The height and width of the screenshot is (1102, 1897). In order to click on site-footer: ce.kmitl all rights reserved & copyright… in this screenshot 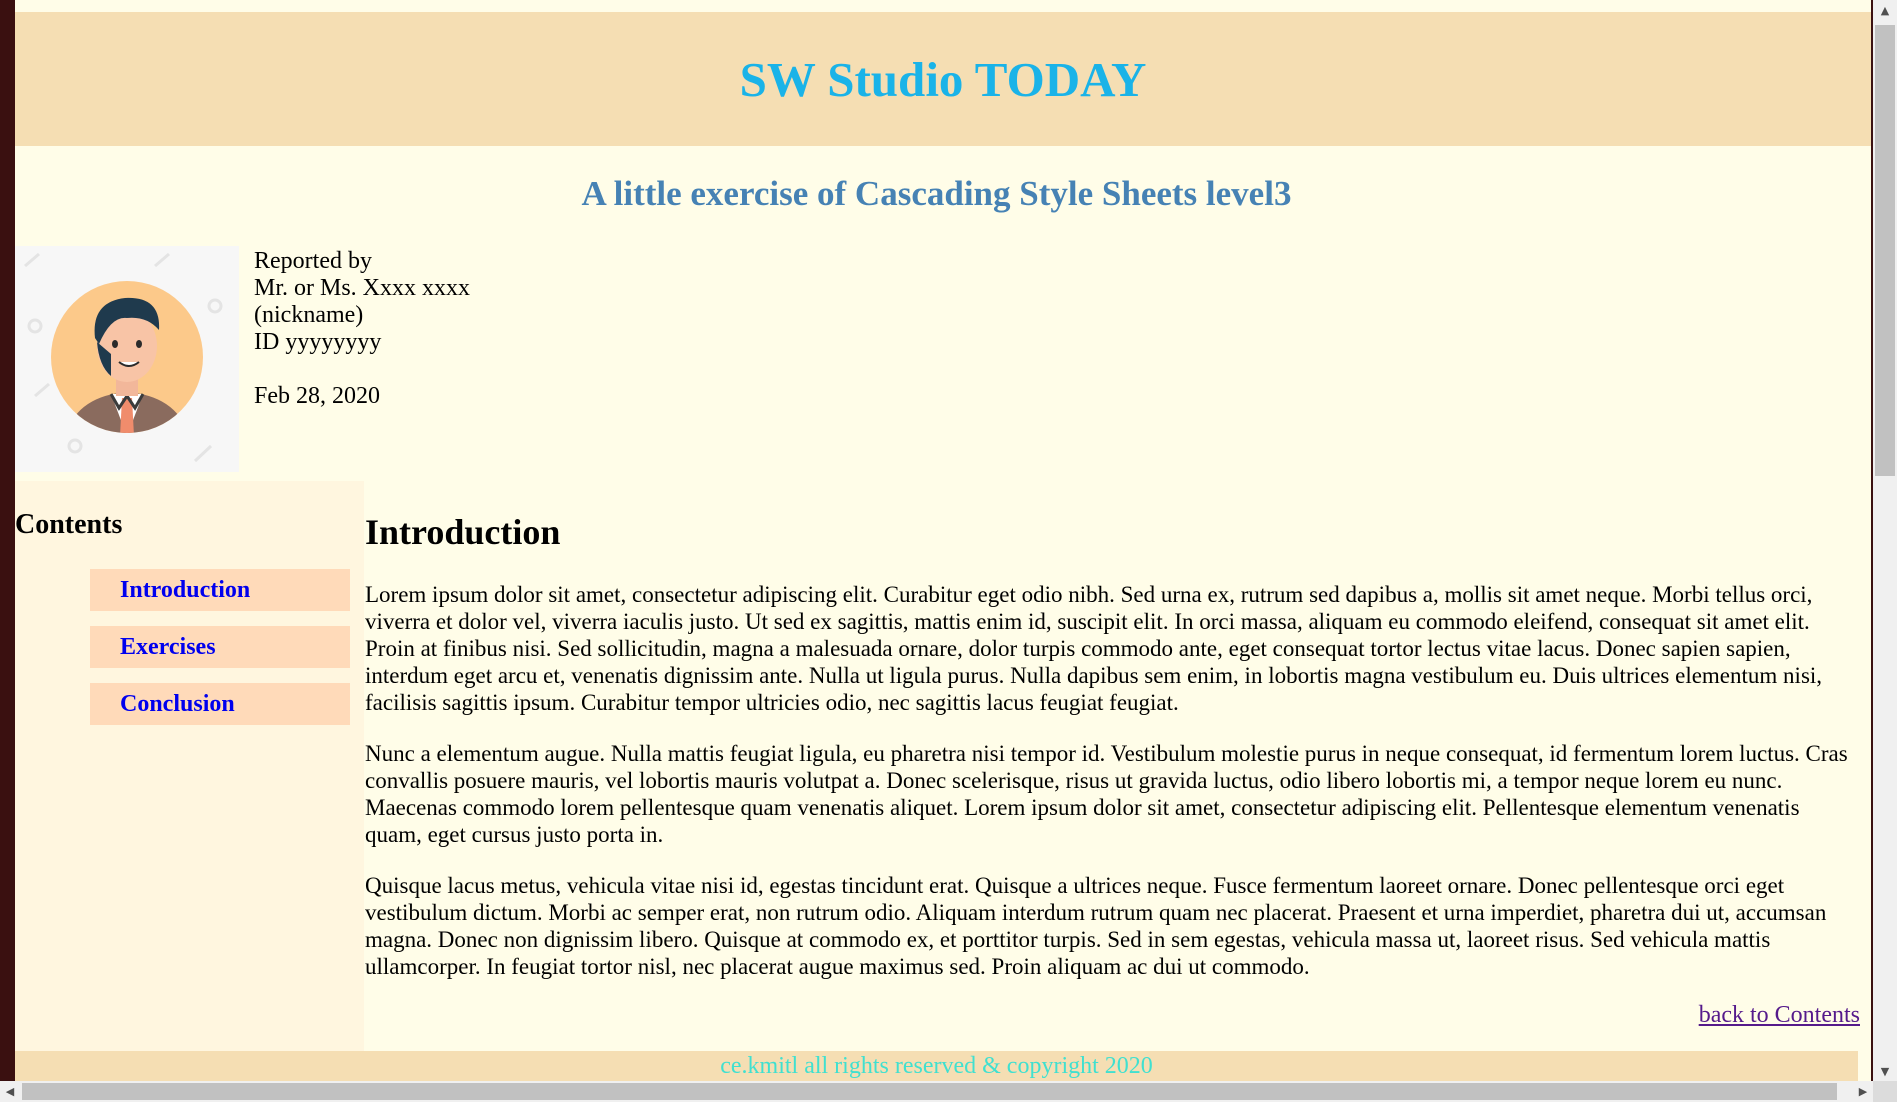, I will do `click(936, 1066)`.